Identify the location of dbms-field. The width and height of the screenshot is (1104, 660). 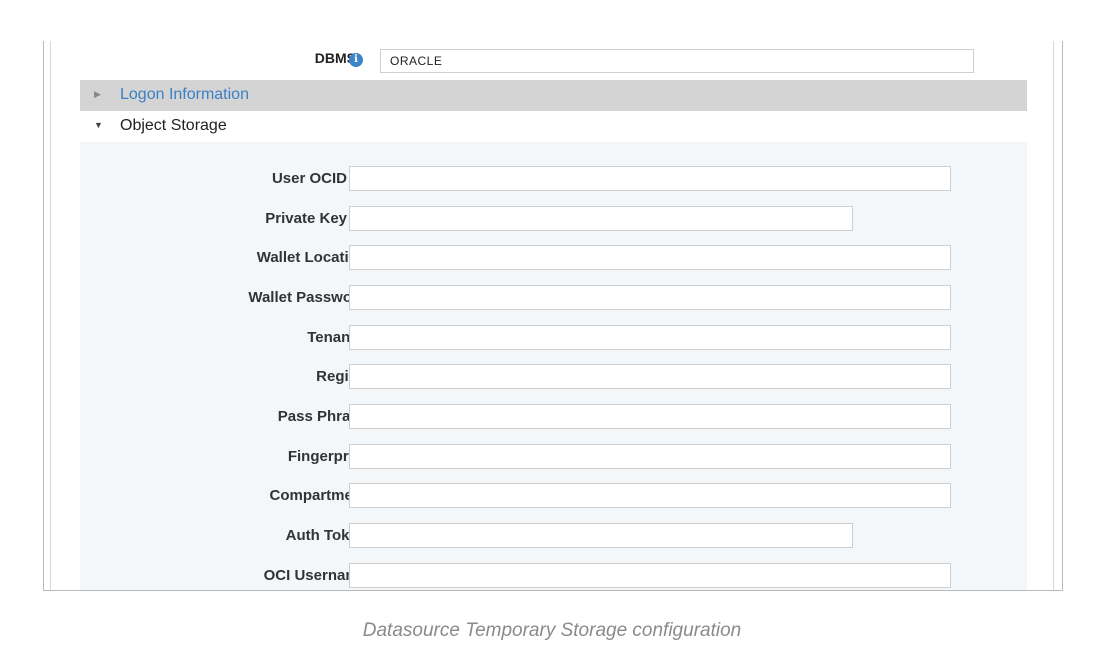
(677, 61).